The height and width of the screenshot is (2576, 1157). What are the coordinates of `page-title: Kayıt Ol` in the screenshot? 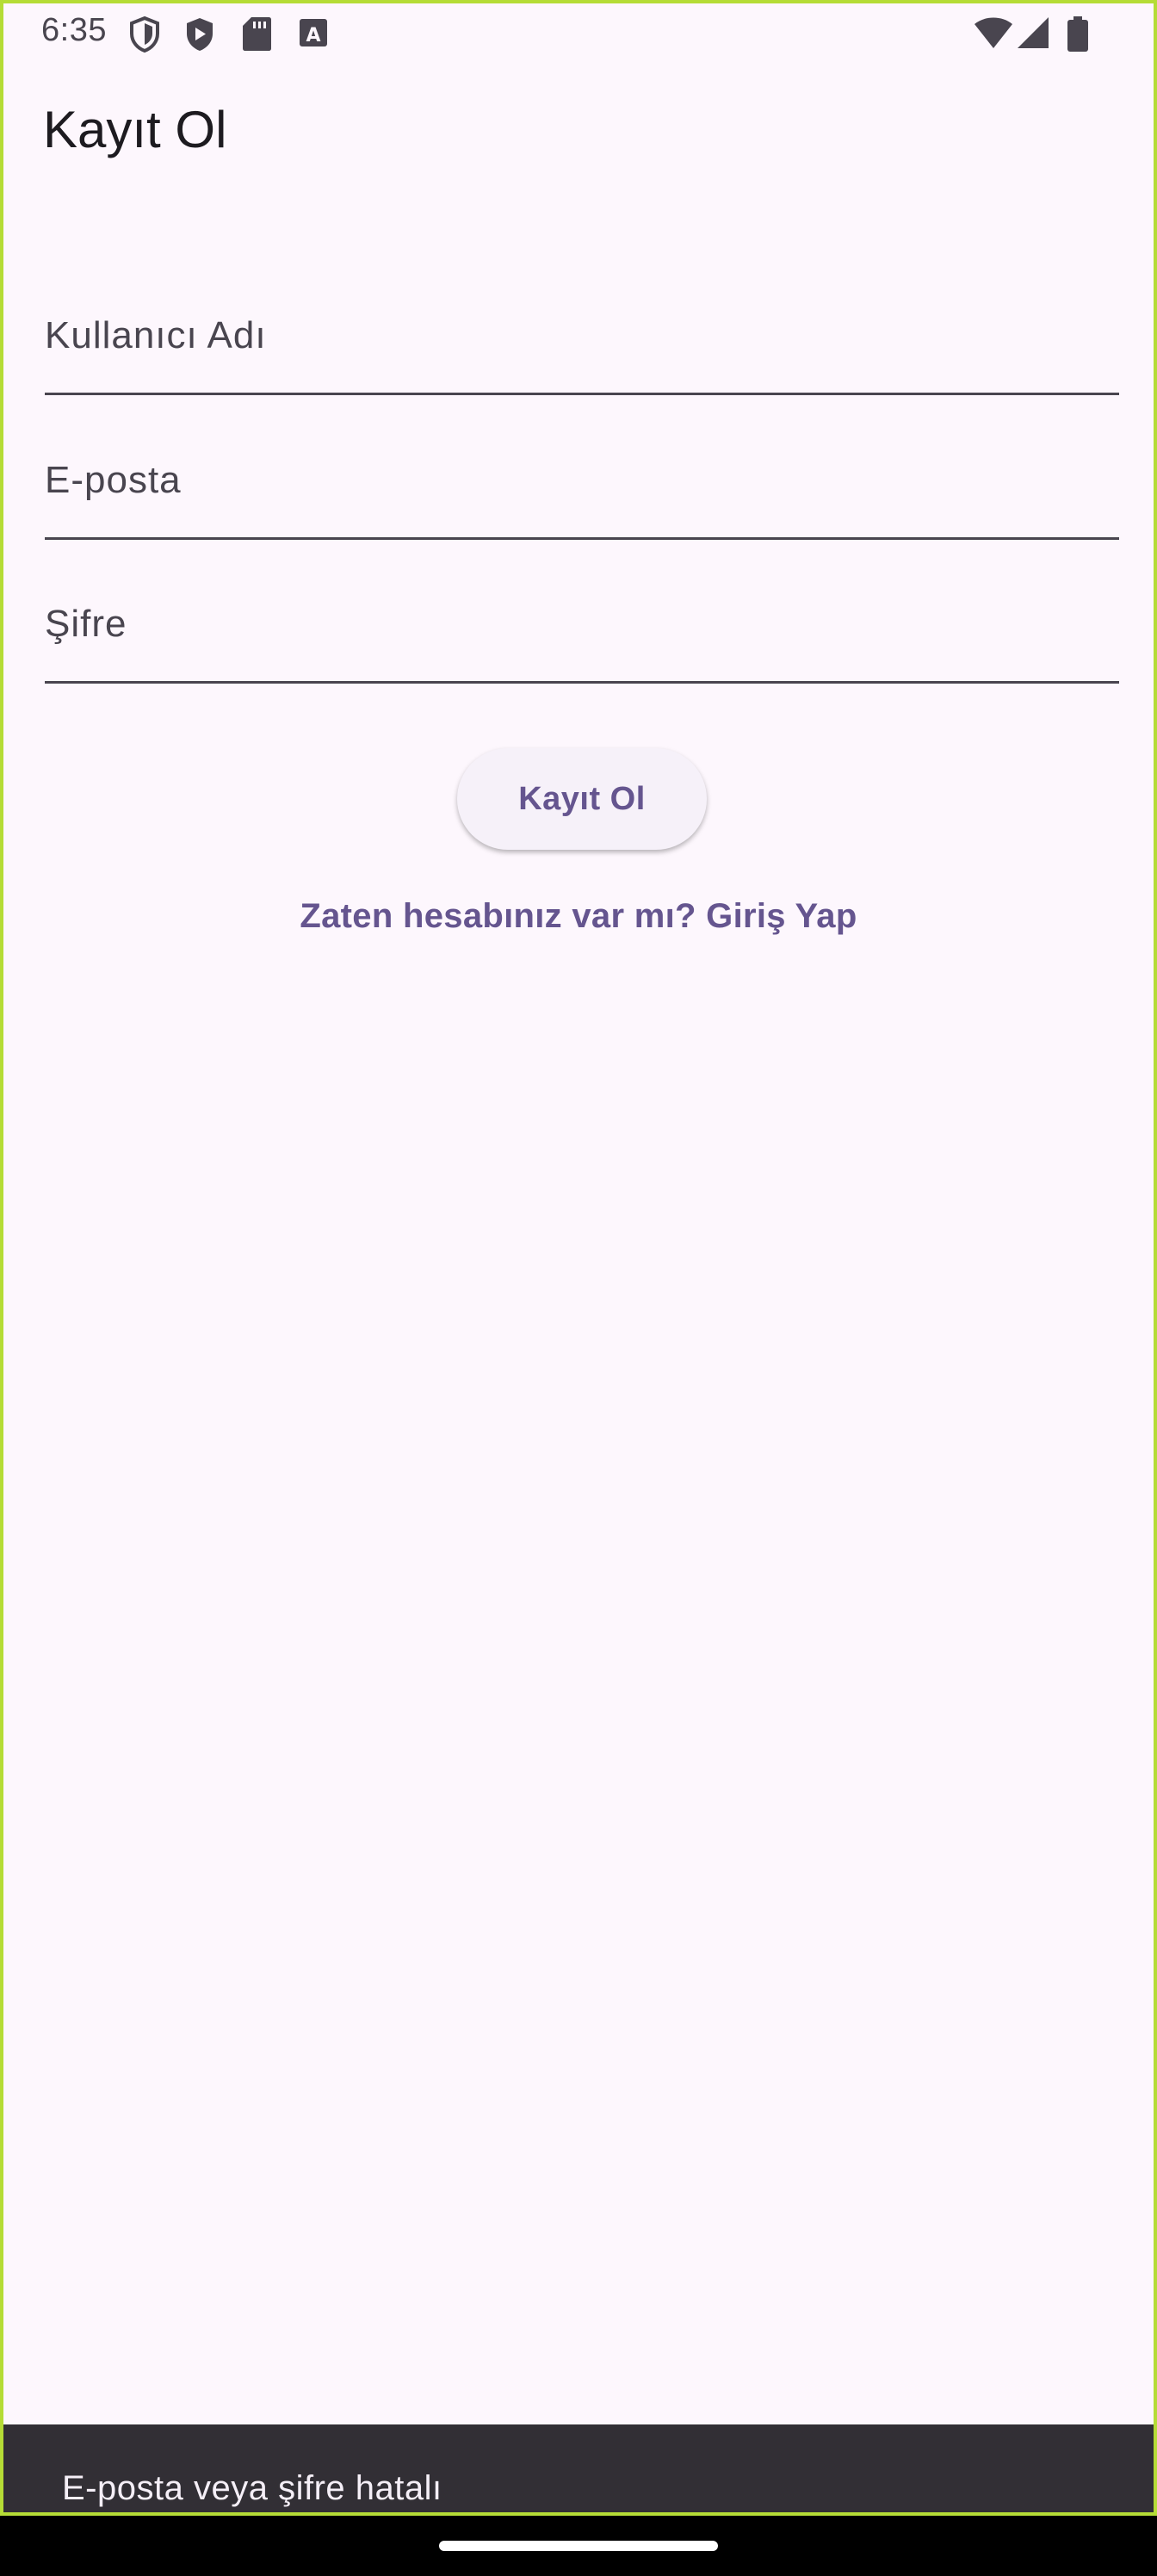 It's located at (135, 129).